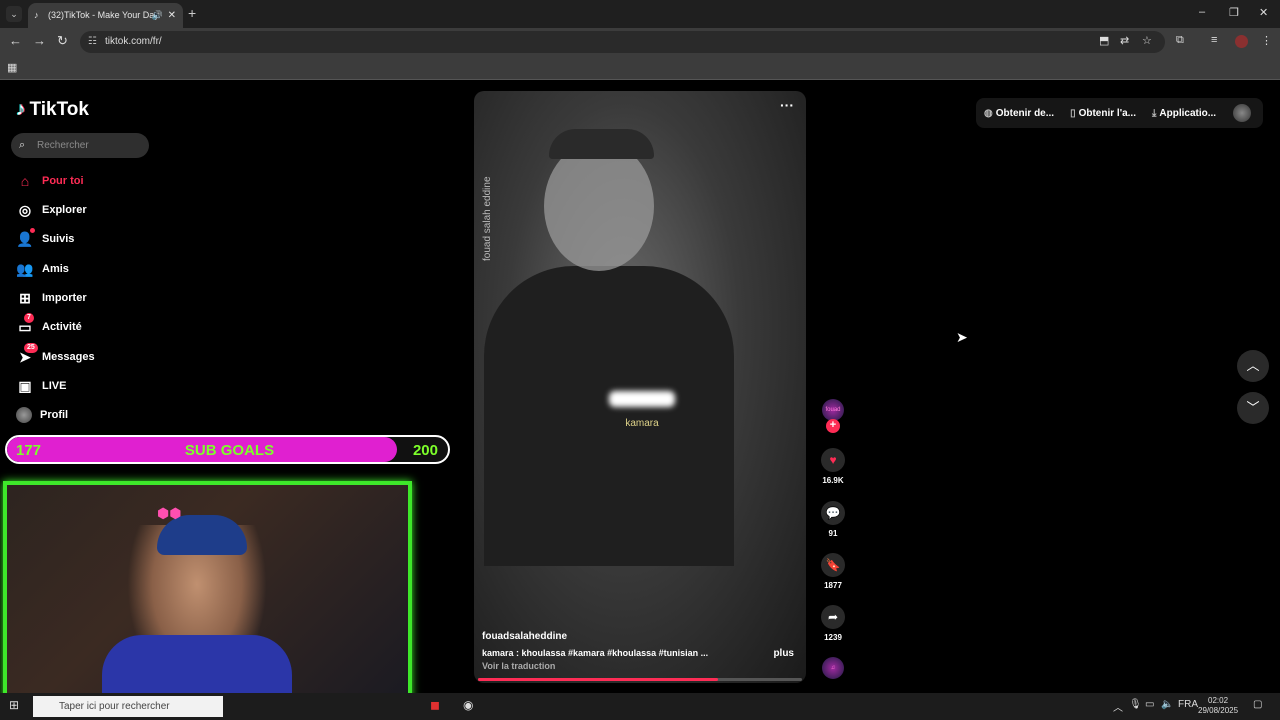 The image size is (1280, 720). I want to click on tiktok-logo: ♪ TikTok, so click(52, 110).